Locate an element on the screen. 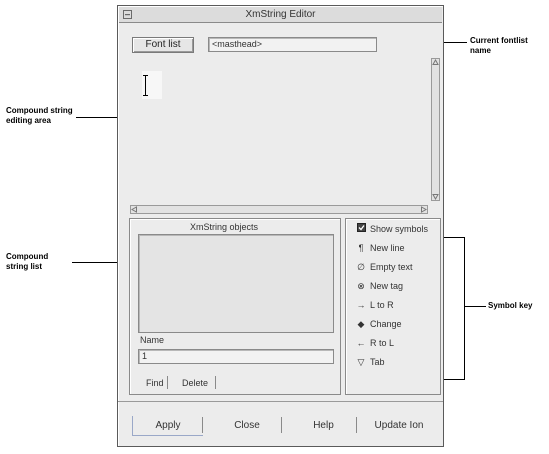 This screenshot has width=549, height=454. checkbox-checked-icon is located at coordinates (361, 227).